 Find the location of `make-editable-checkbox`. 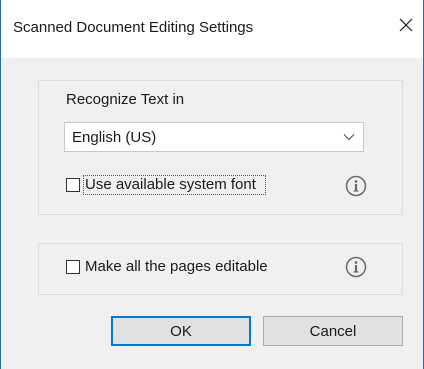

make-editable-checkbox is located at coordinates (73, 267).